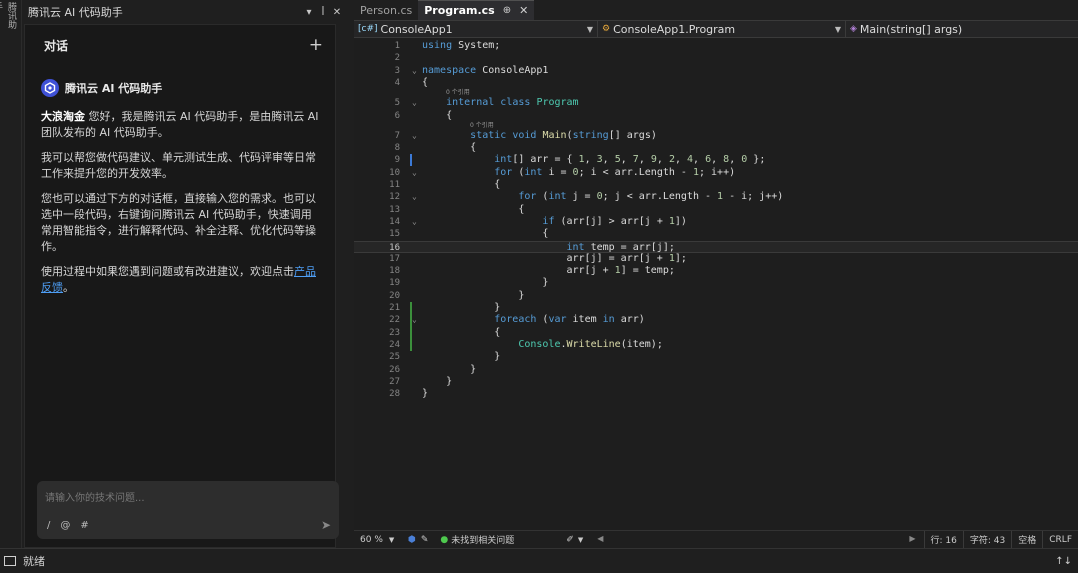  I want to click on code-line: 25 }, so click(716, 357).